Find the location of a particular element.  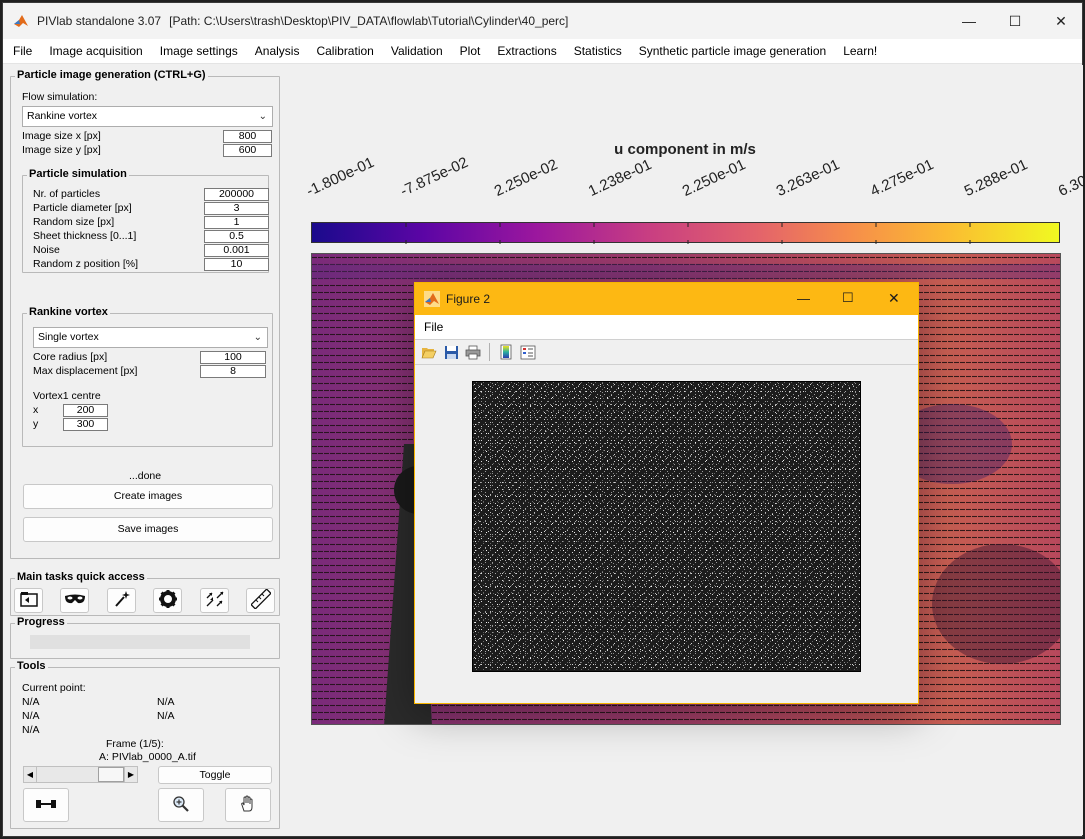

random-size-label: Random size [px] is located at coordinates (74, 222).